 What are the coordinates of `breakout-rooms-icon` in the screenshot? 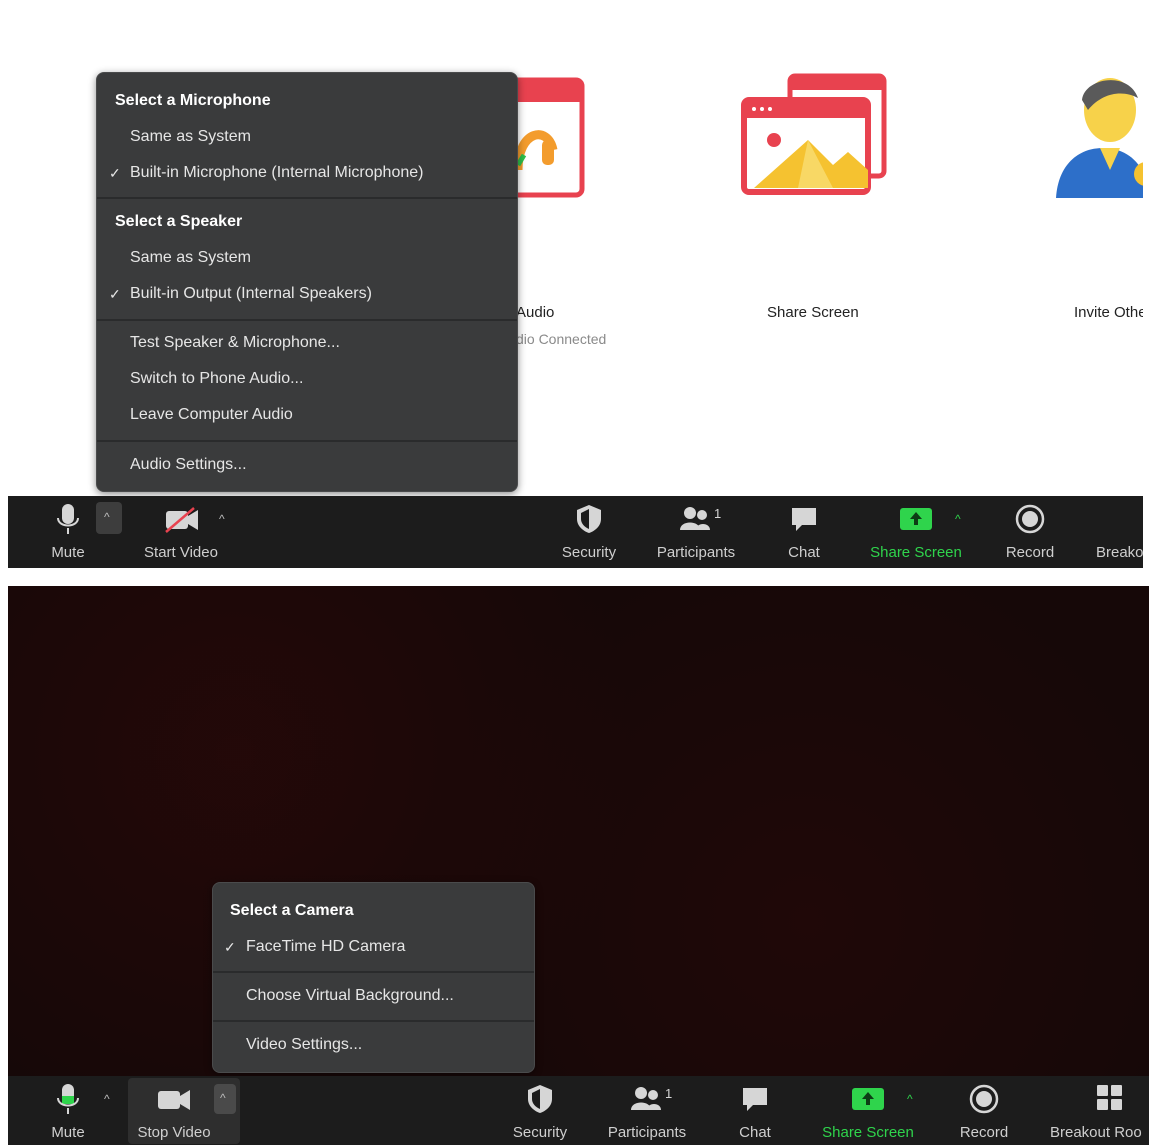 It's located at (1109, 1097).